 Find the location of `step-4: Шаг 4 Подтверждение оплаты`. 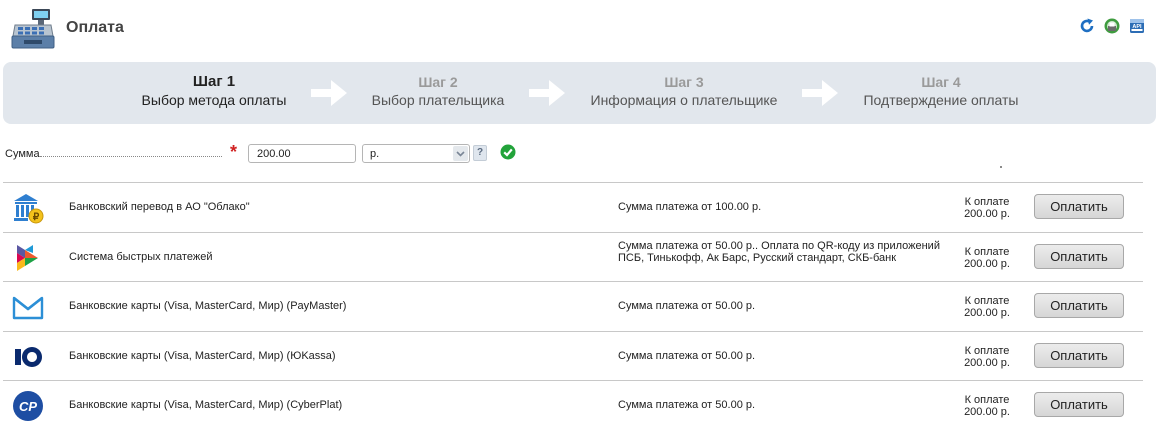

step-4: Шаг 4 Подтверждение оплаты is located at coordinates (941, 91).